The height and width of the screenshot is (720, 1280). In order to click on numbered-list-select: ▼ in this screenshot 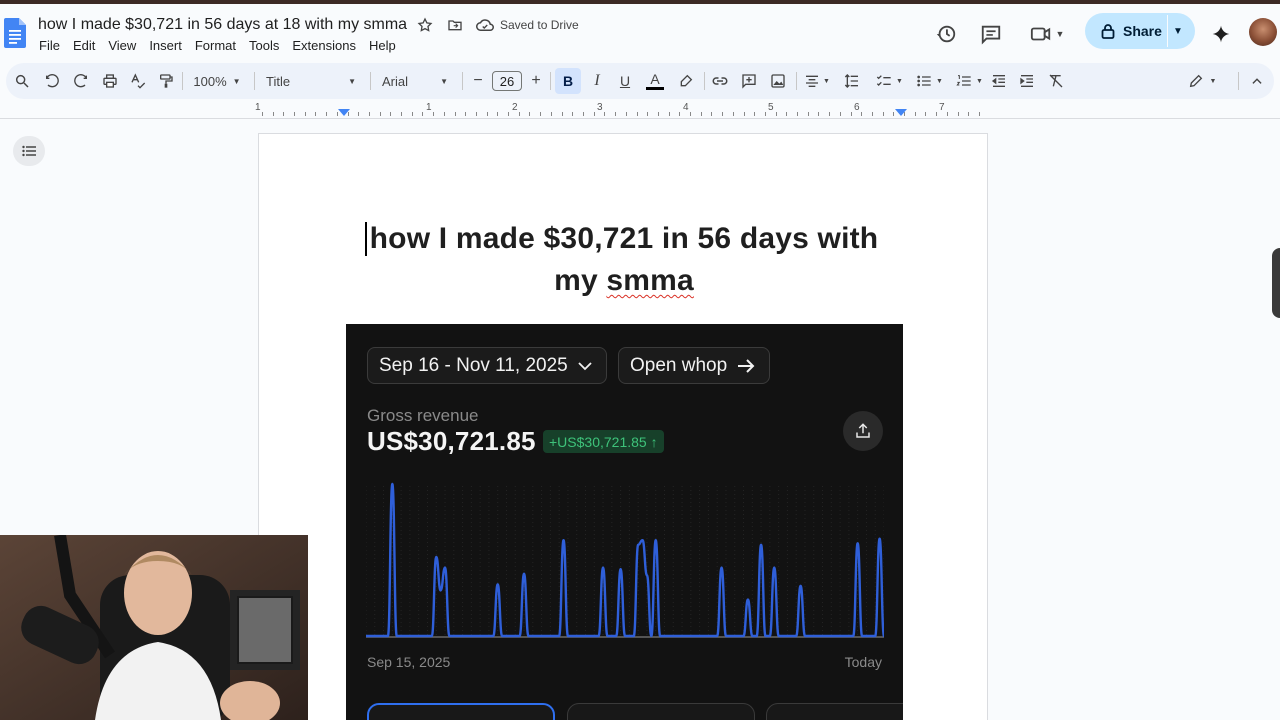, I will do `click(969, 81)`.